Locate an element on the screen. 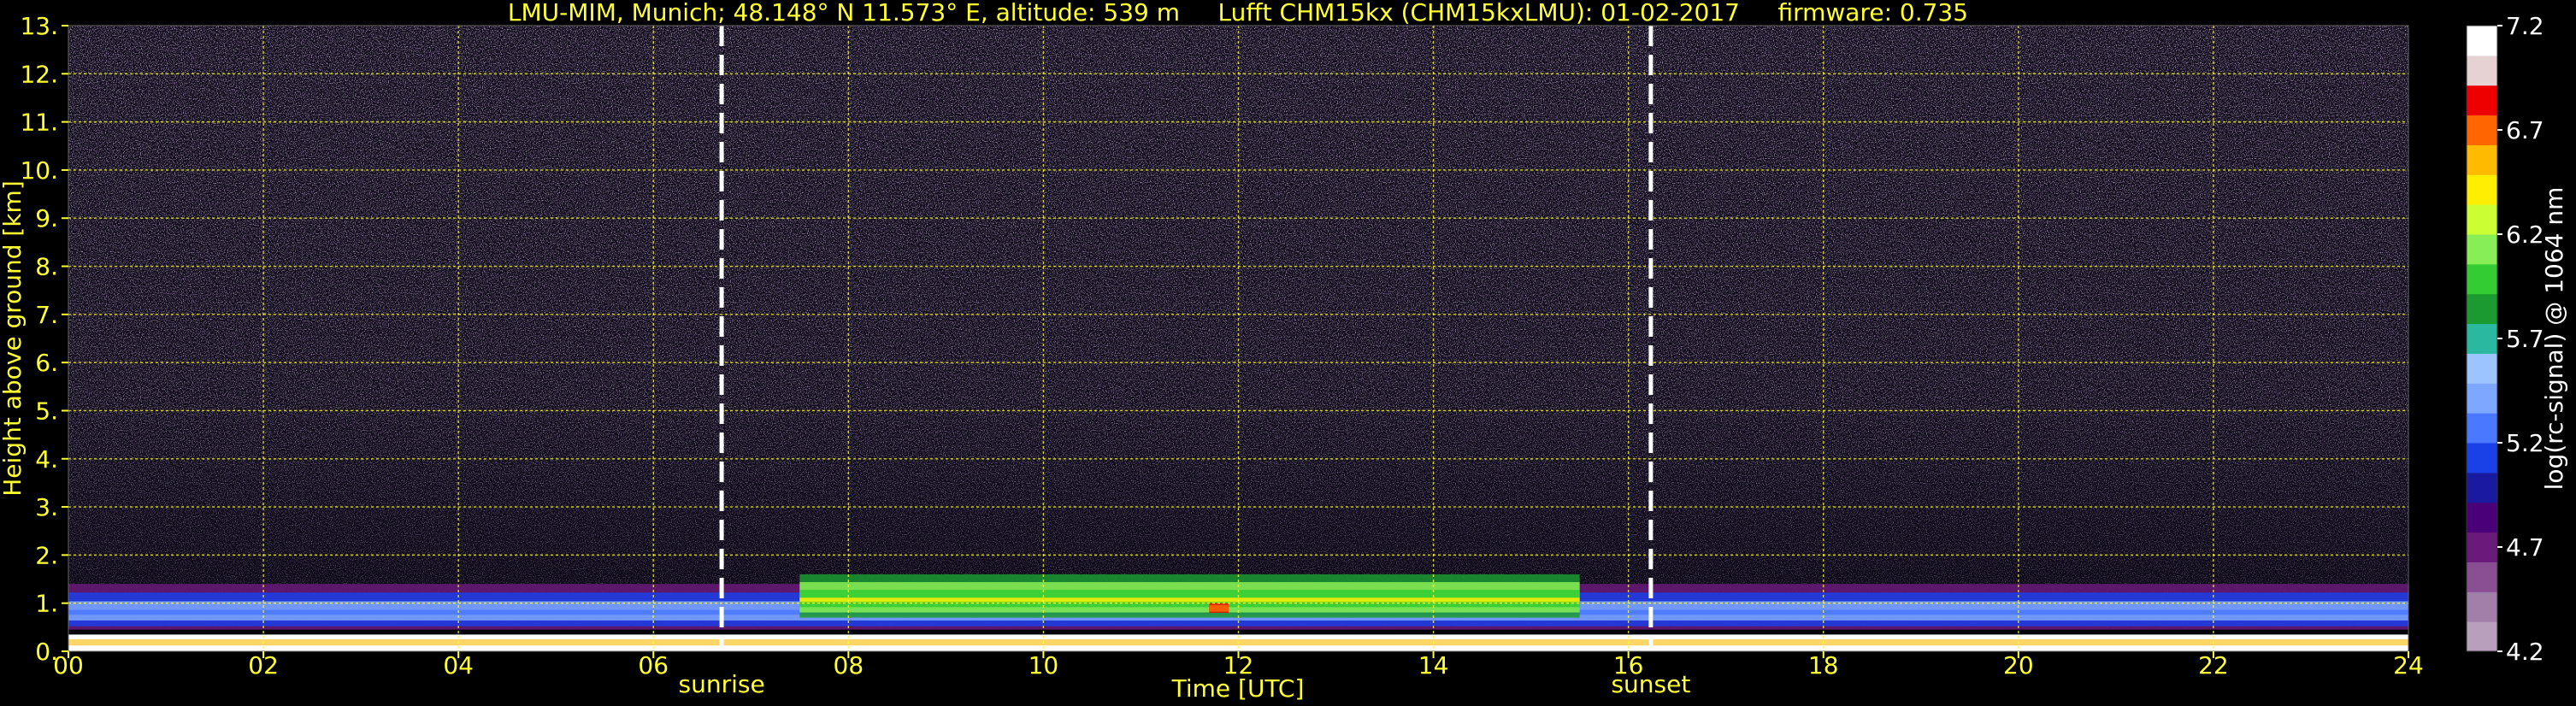  x-tick-label: 22 is located at coordinates (2213, 665).